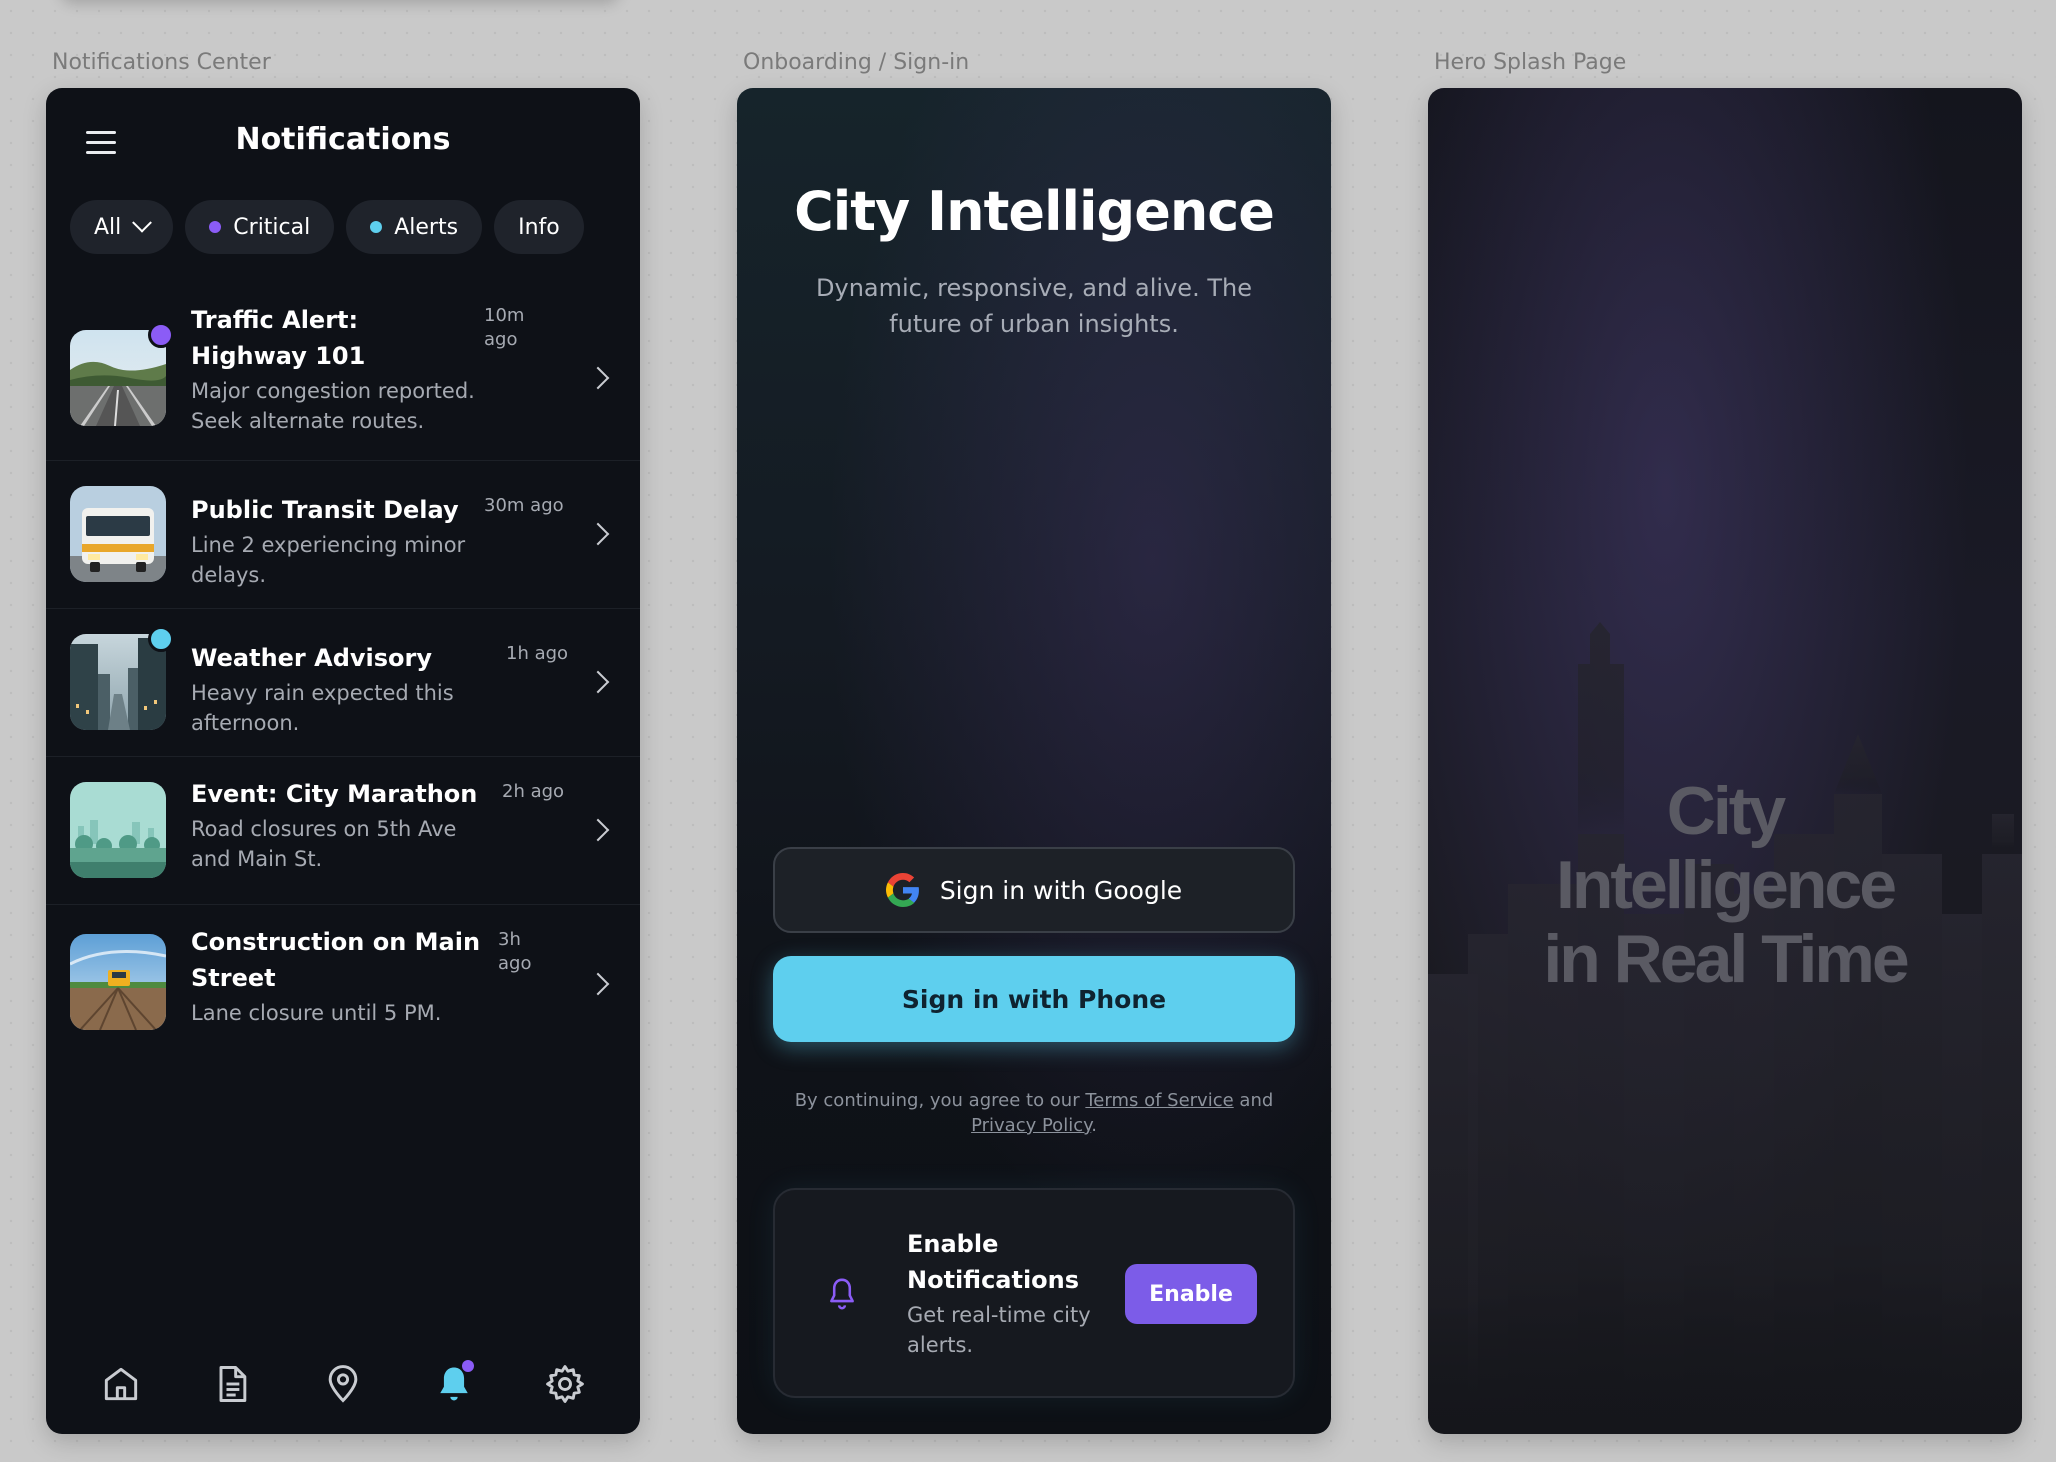 The width and height of the screenshot is (2056, 1462). I want to click on terms-of-service-link: Terms of Service, so click(1159, 1100).